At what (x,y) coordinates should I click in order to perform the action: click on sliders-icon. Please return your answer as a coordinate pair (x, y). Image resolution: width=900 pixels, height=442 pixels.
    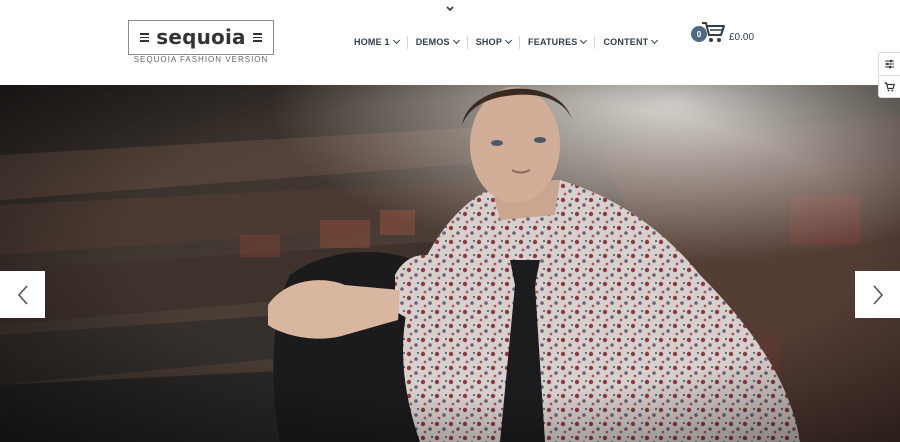
    Looking at the image, I should click on (889, 64).